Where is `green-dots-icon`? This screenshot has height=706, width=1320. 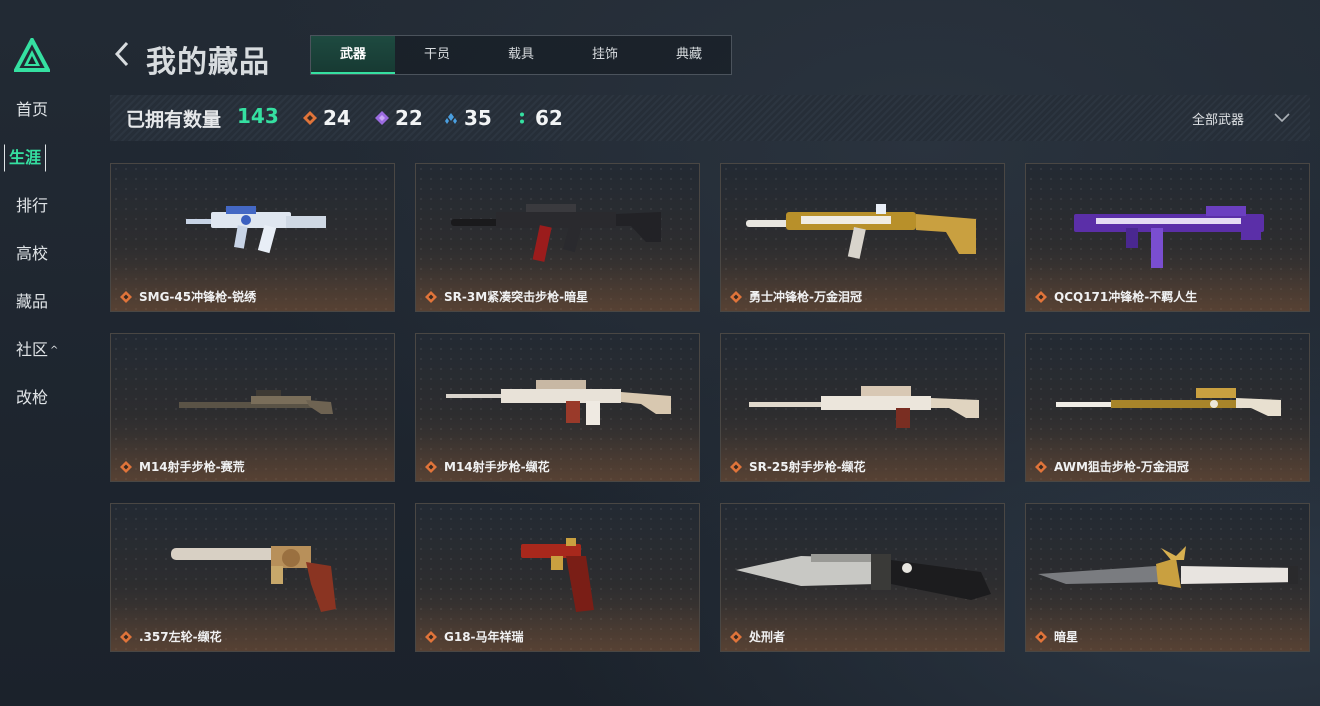
green-dots-icon is located at coordinates (522, 118).